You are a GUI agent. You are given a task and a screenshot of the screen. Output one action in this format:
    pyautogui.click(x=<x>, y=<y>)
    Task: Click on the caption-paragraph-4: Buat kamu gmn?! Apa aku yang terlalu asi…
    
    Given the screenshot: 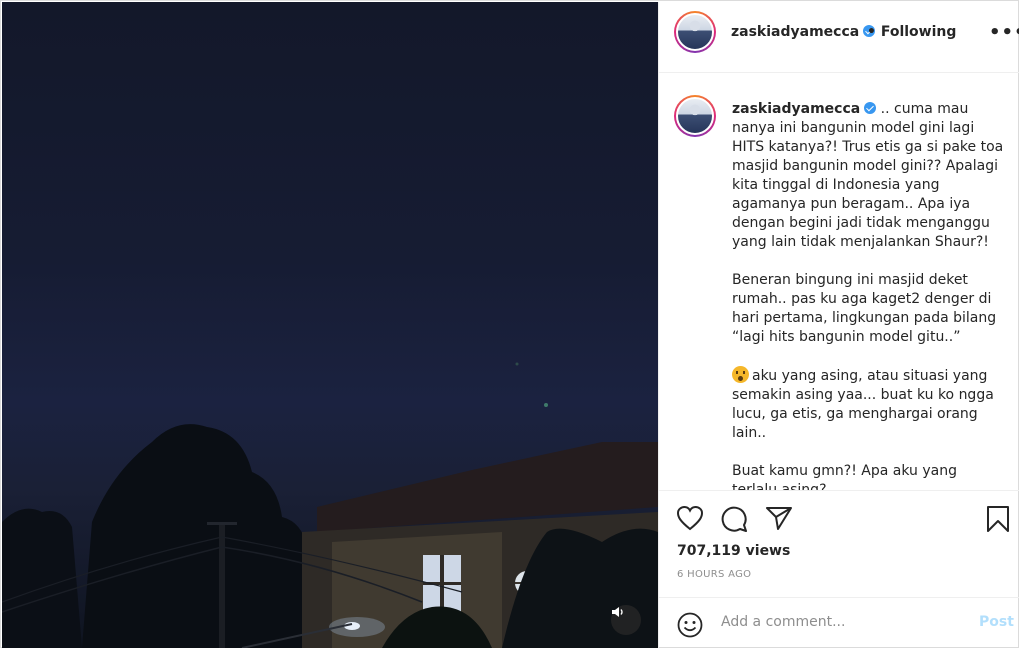 What is the action you would take?
    pyautogui.click(x=844, y=476)
    